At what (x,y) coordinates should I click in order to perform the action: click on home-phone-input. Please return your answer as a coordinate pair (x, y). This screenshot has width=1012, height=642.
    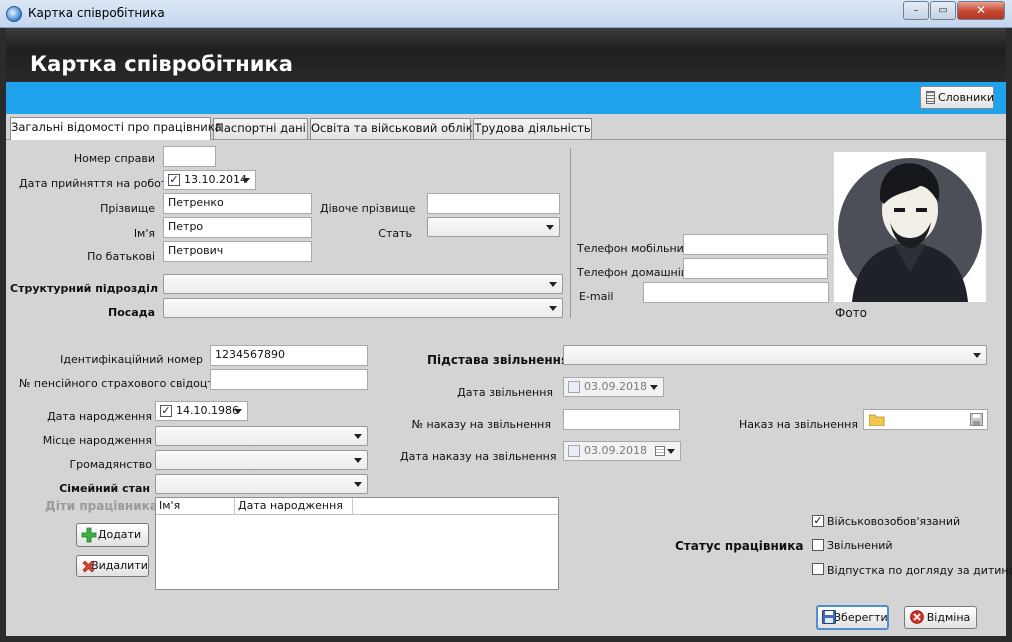
    Looking at the image, I should click on (755, 268).